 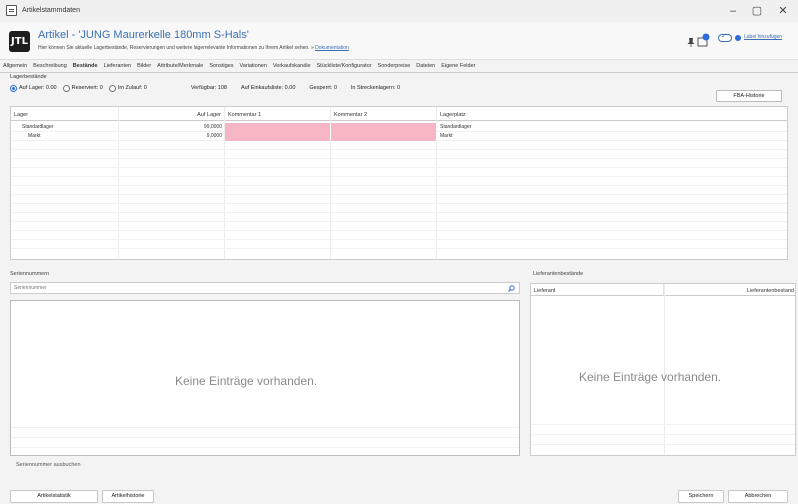 What do you see at coordinates (733, 11) in the screenshot?
I see `minimize-button: –` at bounding box center [733, 11].